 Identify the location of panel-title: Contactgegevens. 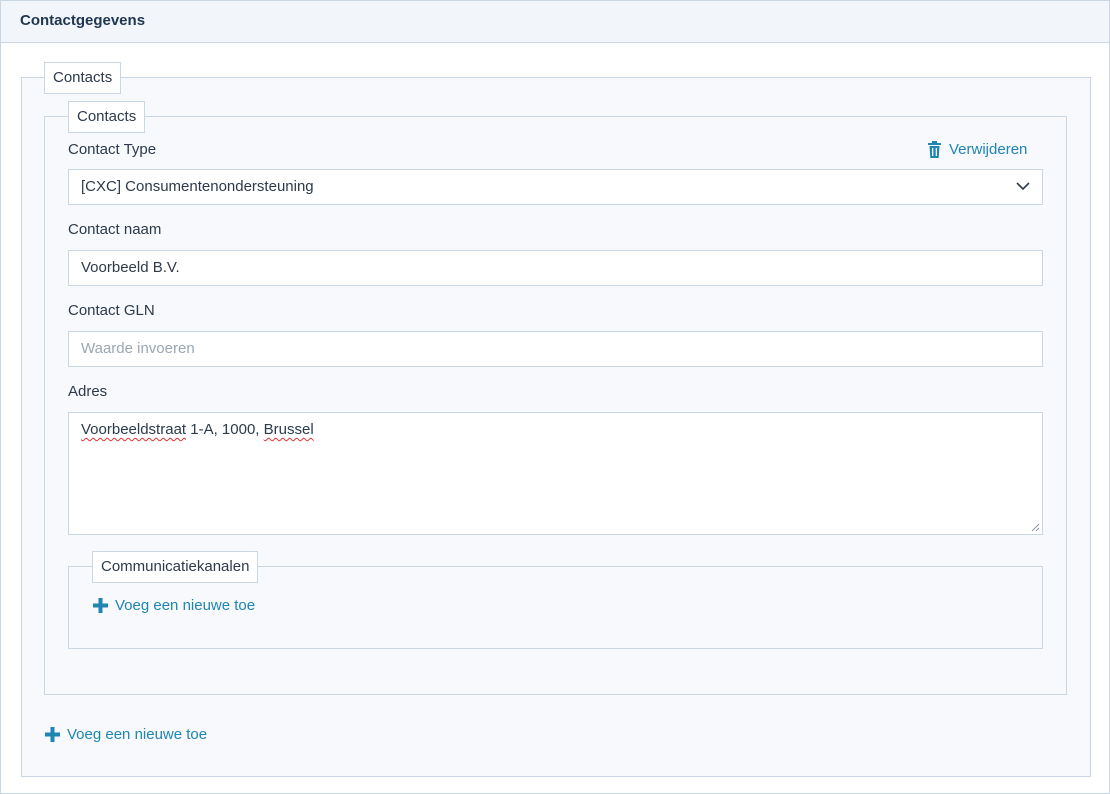
(83, 20).